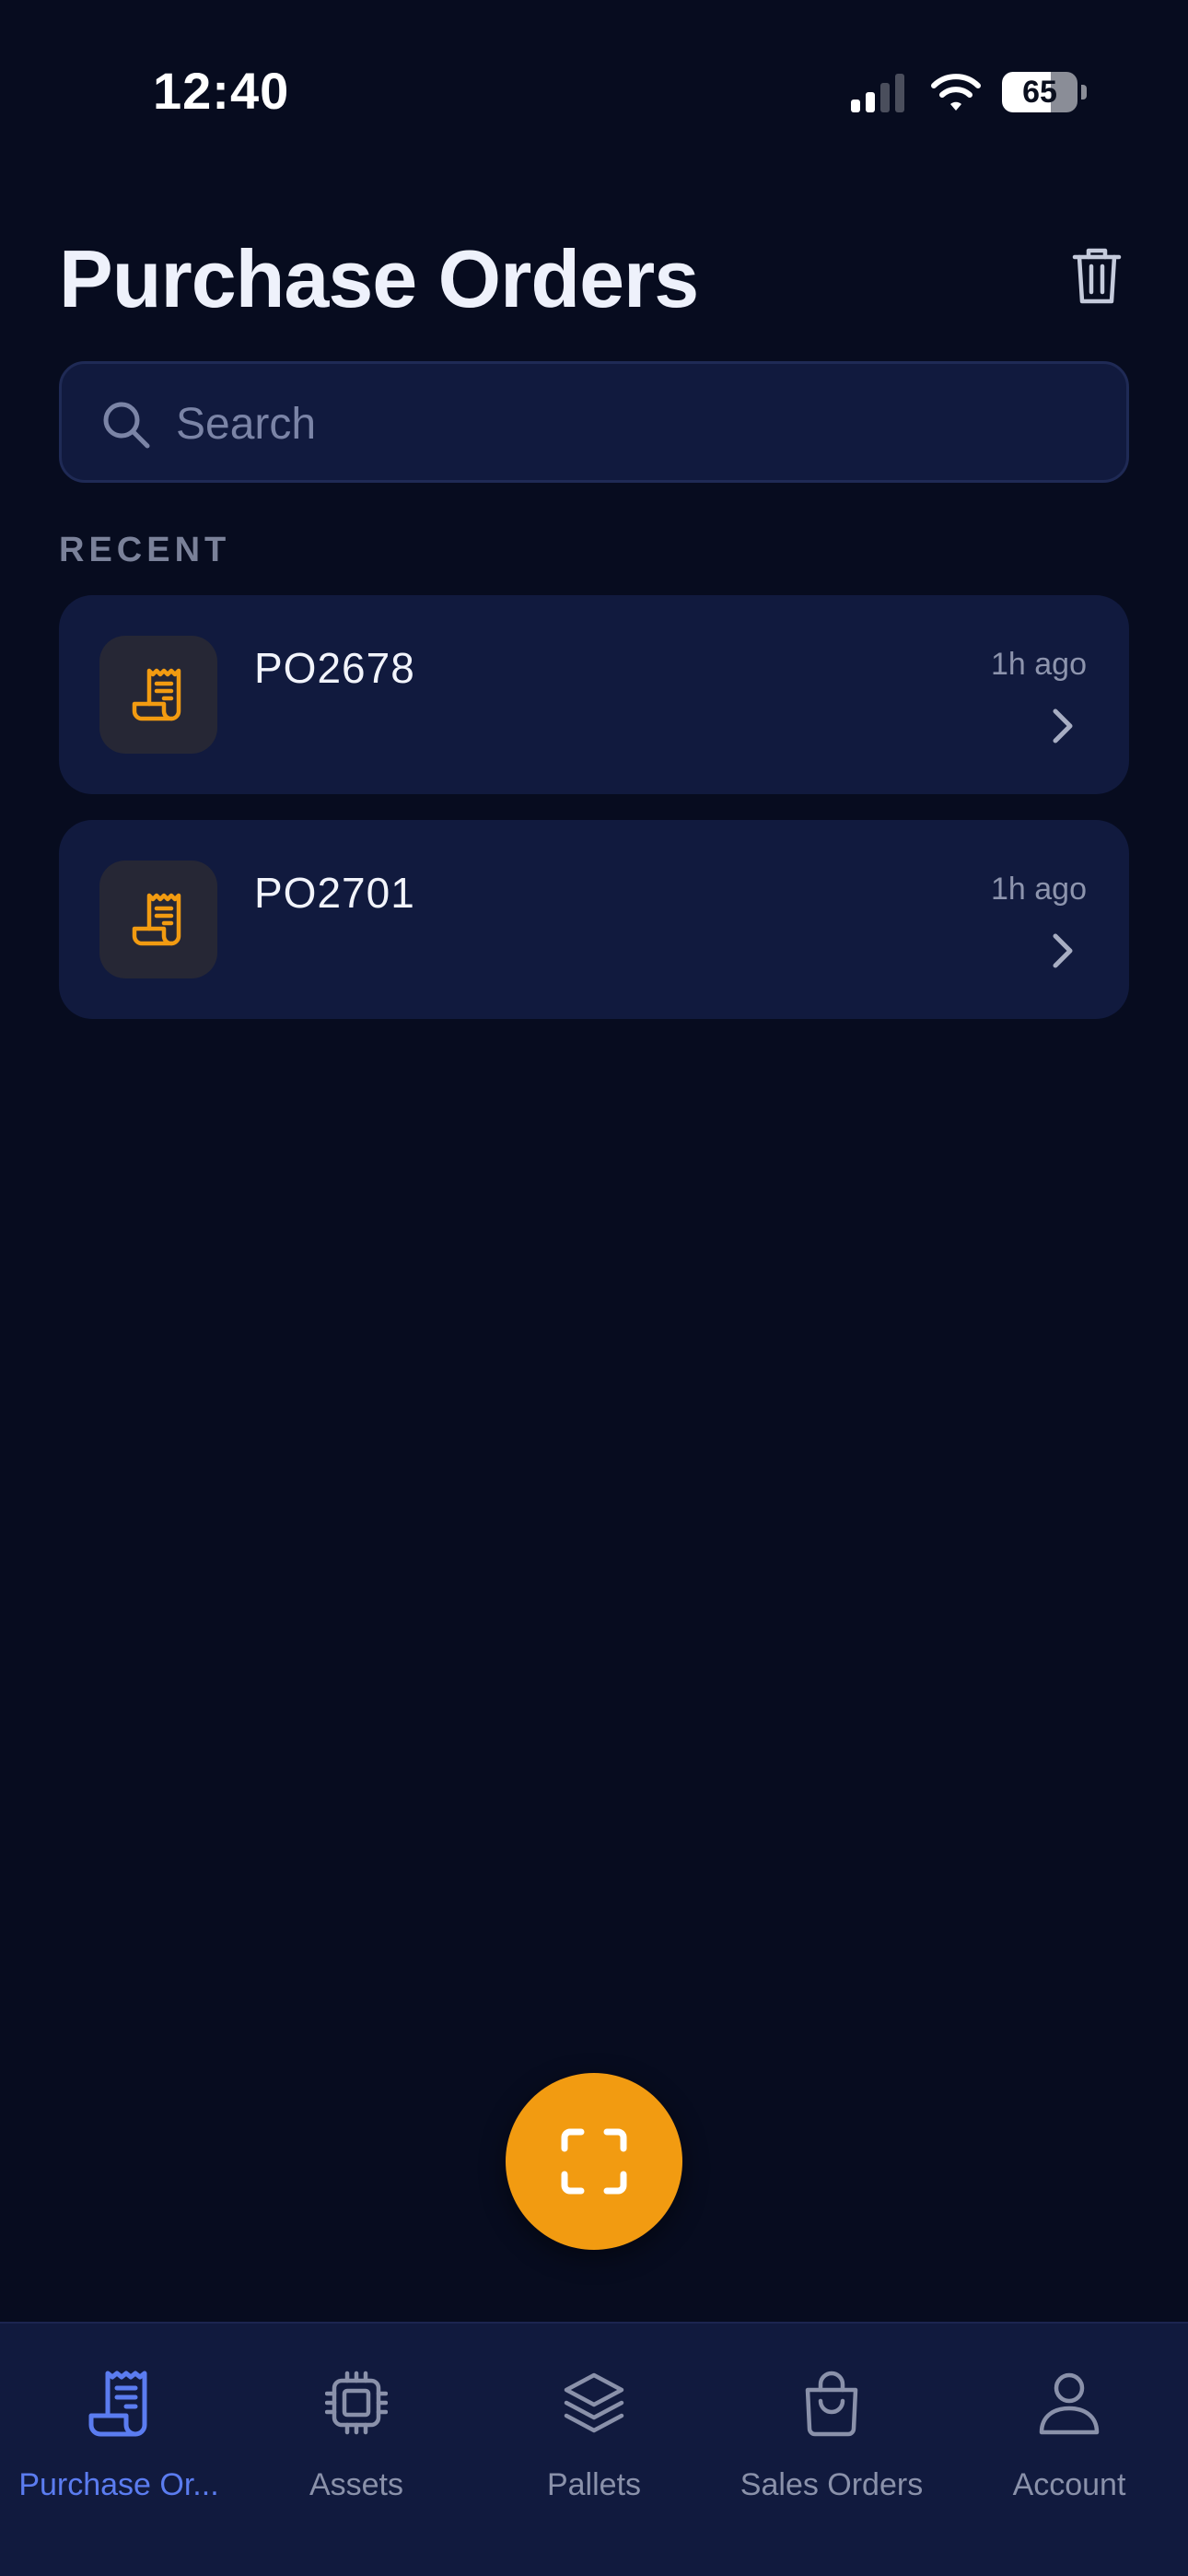 The image size is (1188, 2576). What do you see at coordinates (594, 919) in the screenshot?
I see `order-card-po2701: PO2701 1h ago` at bounding box center [594, 919].